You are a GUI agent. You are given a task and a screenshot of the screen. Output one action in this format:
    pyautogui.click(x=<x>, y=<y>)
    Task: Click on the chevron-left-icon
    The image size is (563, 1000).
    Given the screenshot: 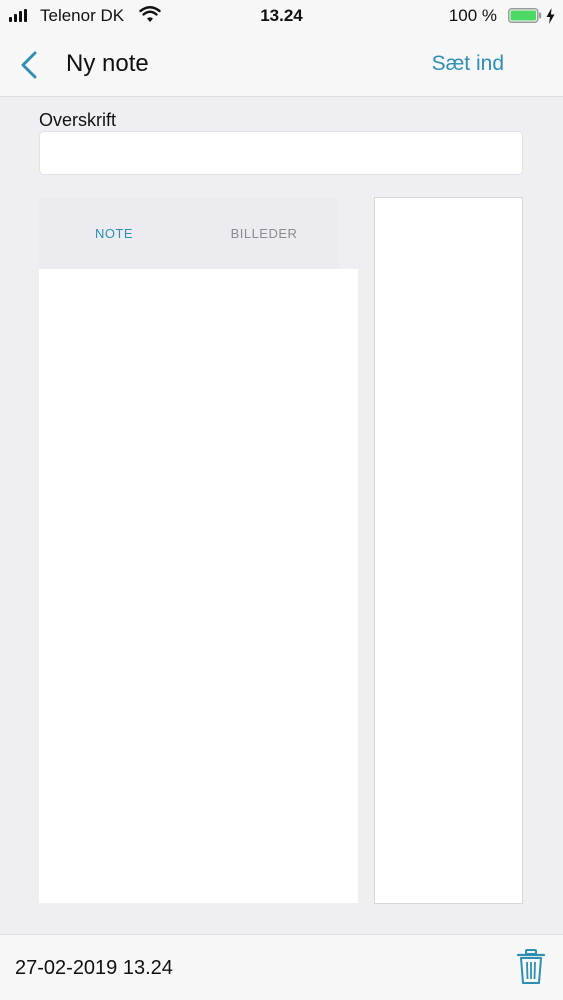 What is the action you would take?
    pyautogui.click(x=29, y=65)
    